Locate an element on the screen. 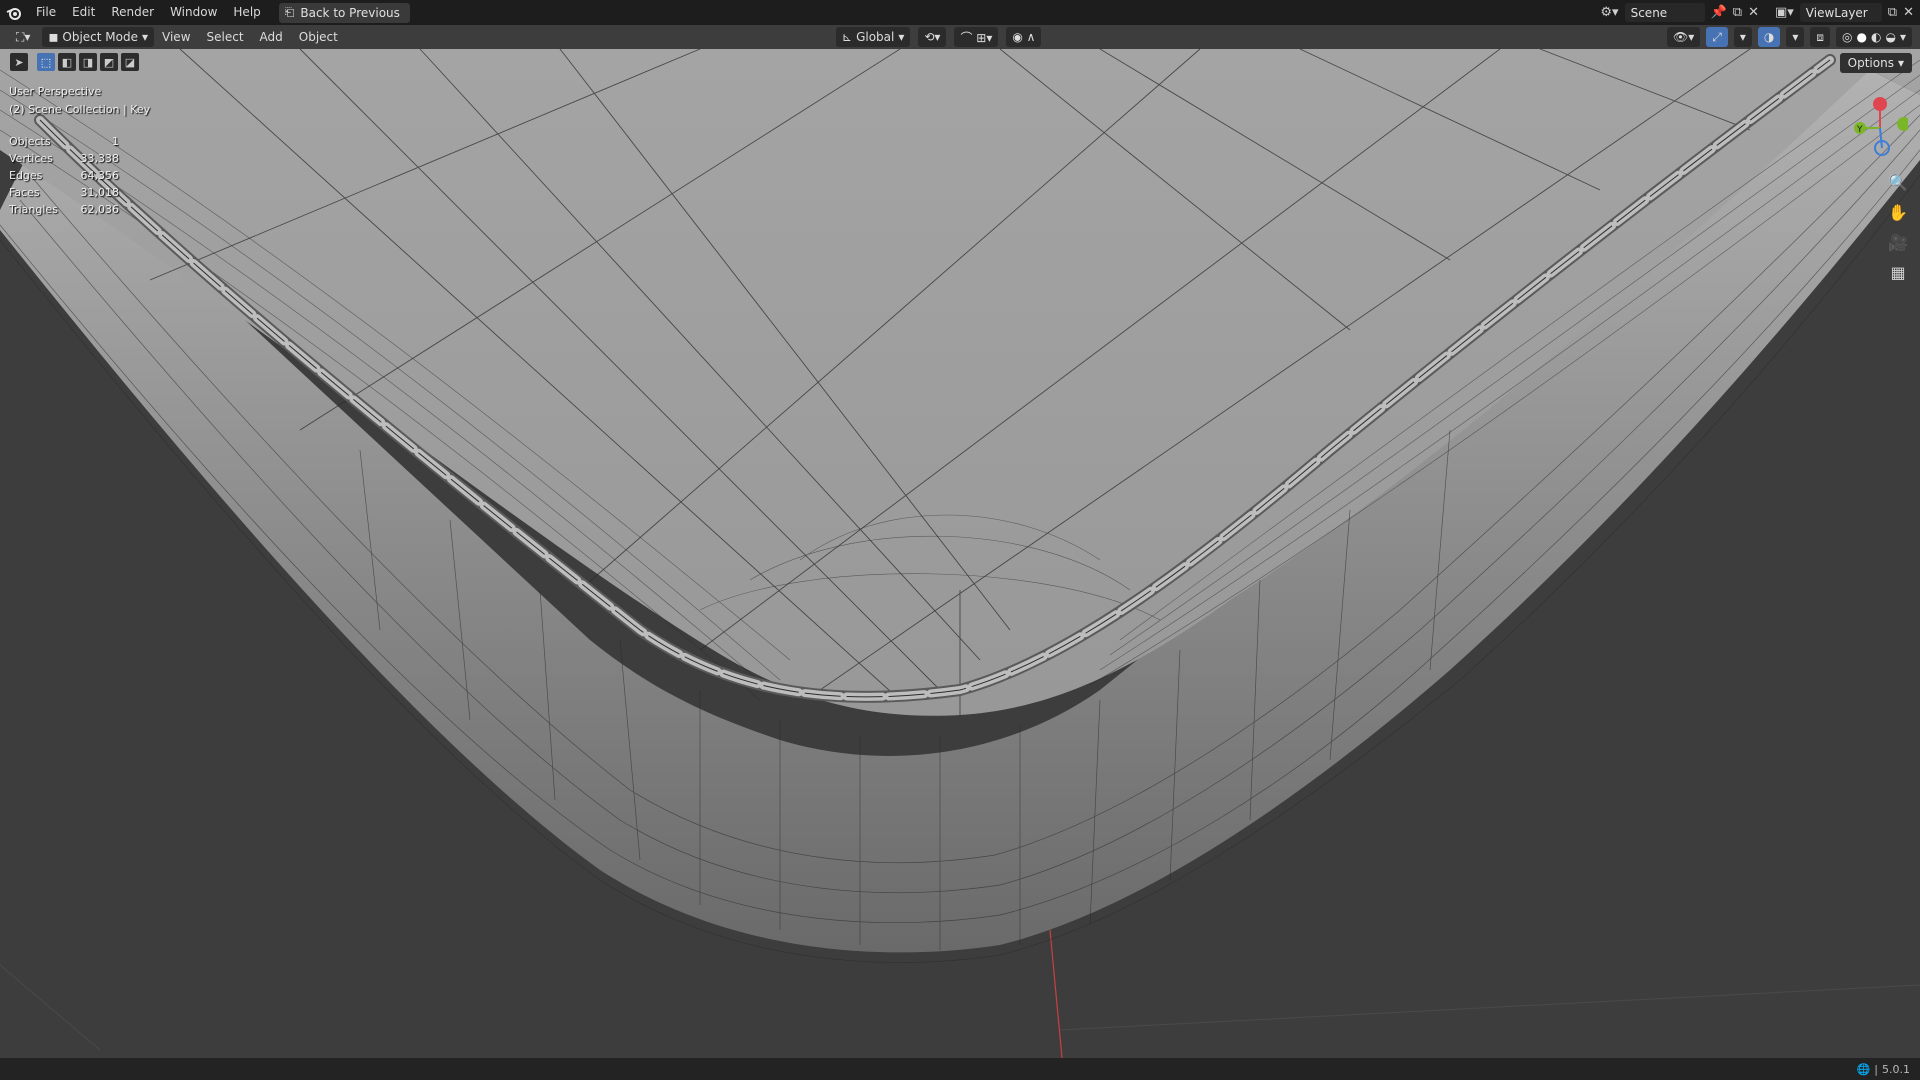 This screenshot has height=1080, width=1920. delete-viewlayer-icon: ✕ is located at coordinates (1908, 12).